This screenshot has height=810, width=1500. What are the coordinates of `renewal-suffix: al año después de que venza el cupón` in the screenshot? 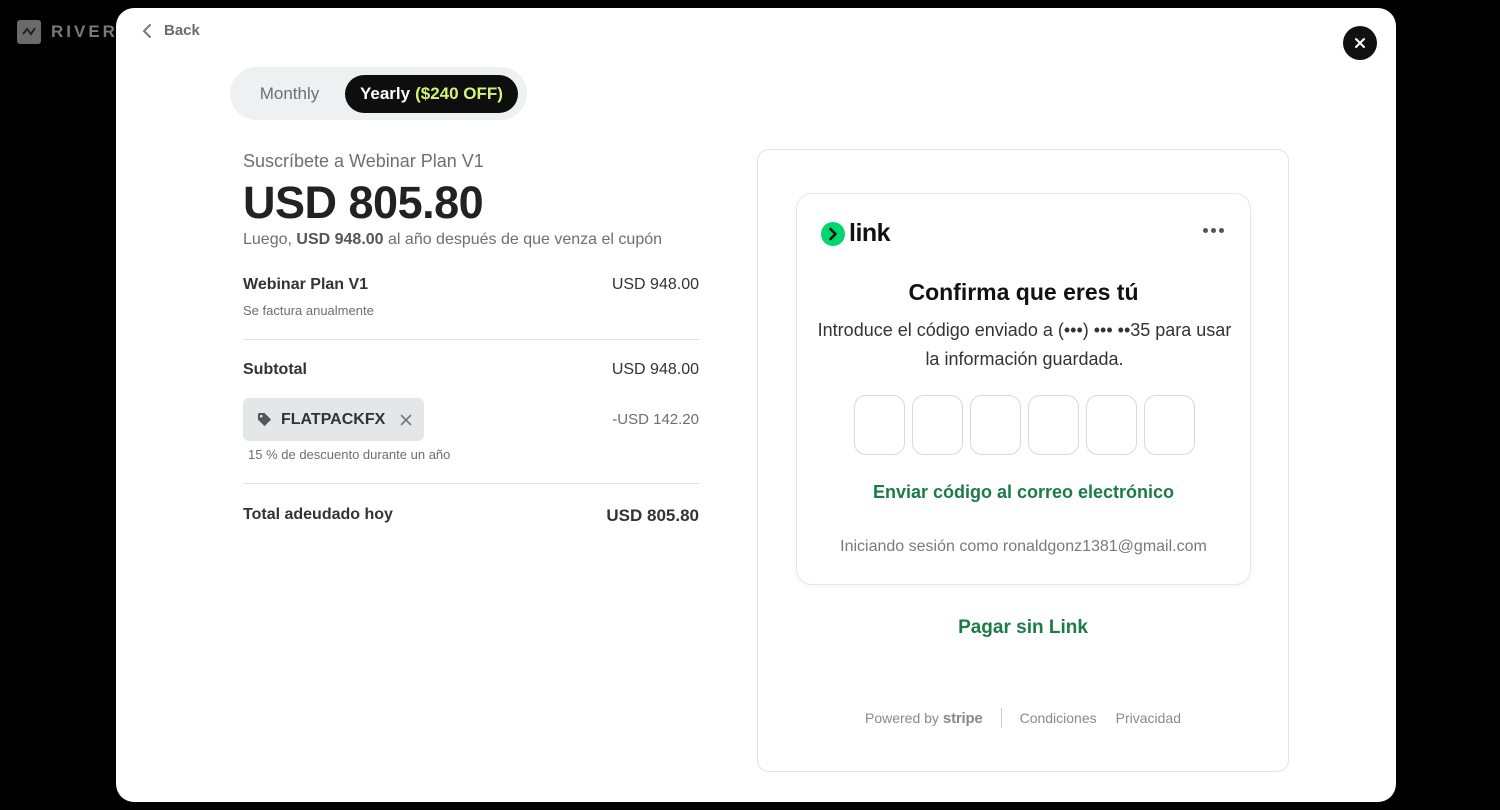 It's located at (525, 240).